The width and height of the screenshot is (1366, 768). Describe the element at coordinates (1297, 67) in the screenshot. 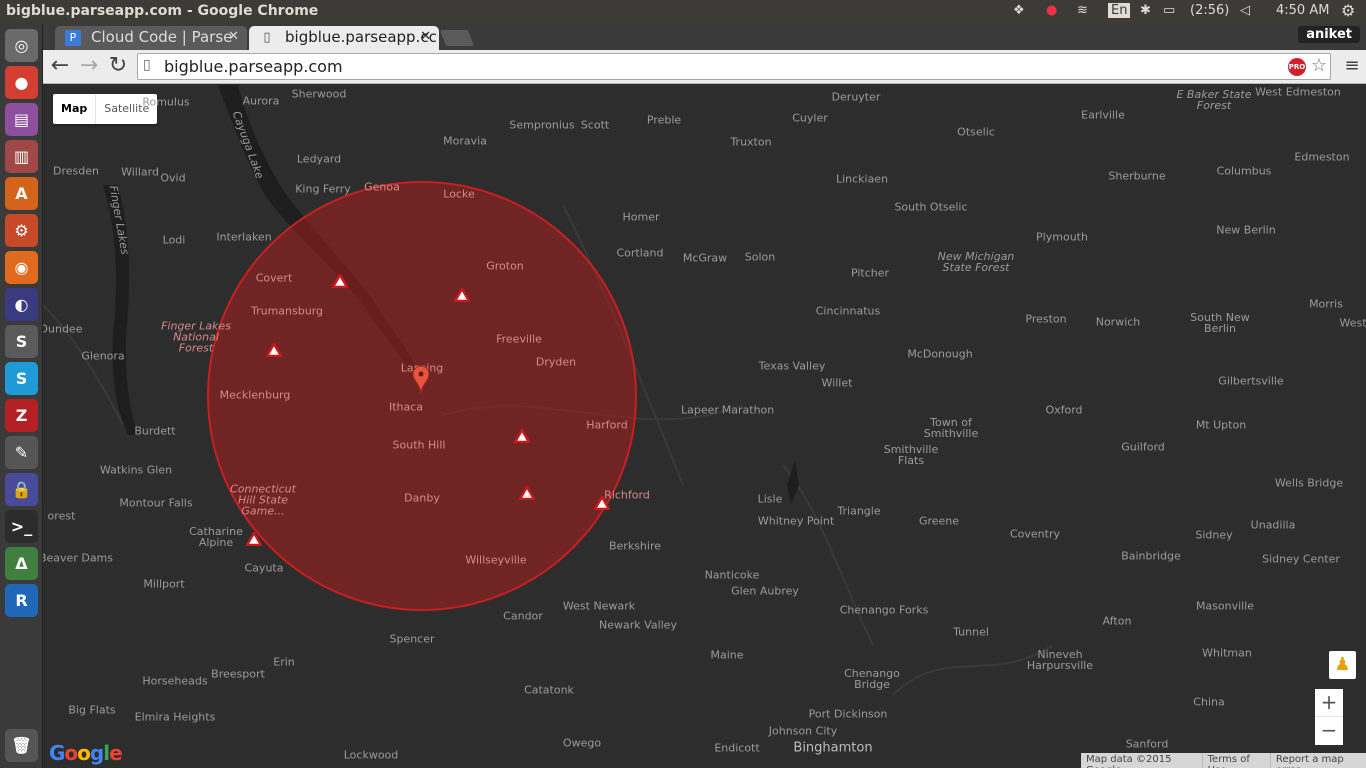

I see `pro-extension-badge: PRO` at that location.